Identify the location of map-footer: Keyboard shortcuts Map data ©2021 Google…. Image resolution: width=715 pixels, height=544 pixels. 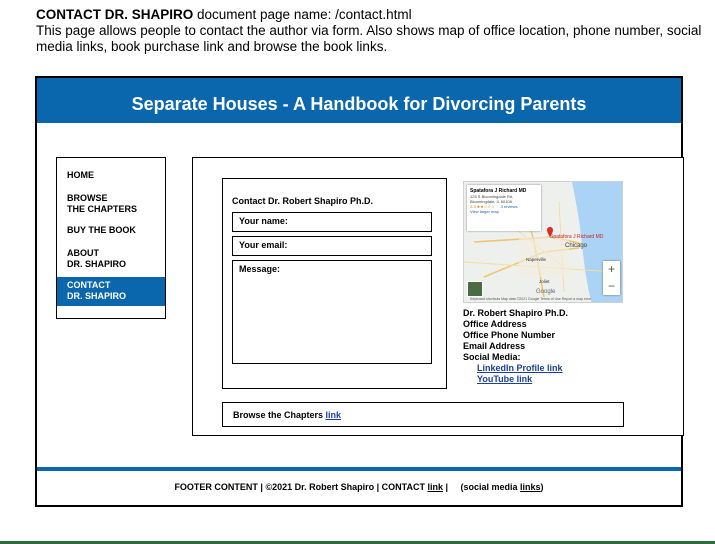
(531, 299).